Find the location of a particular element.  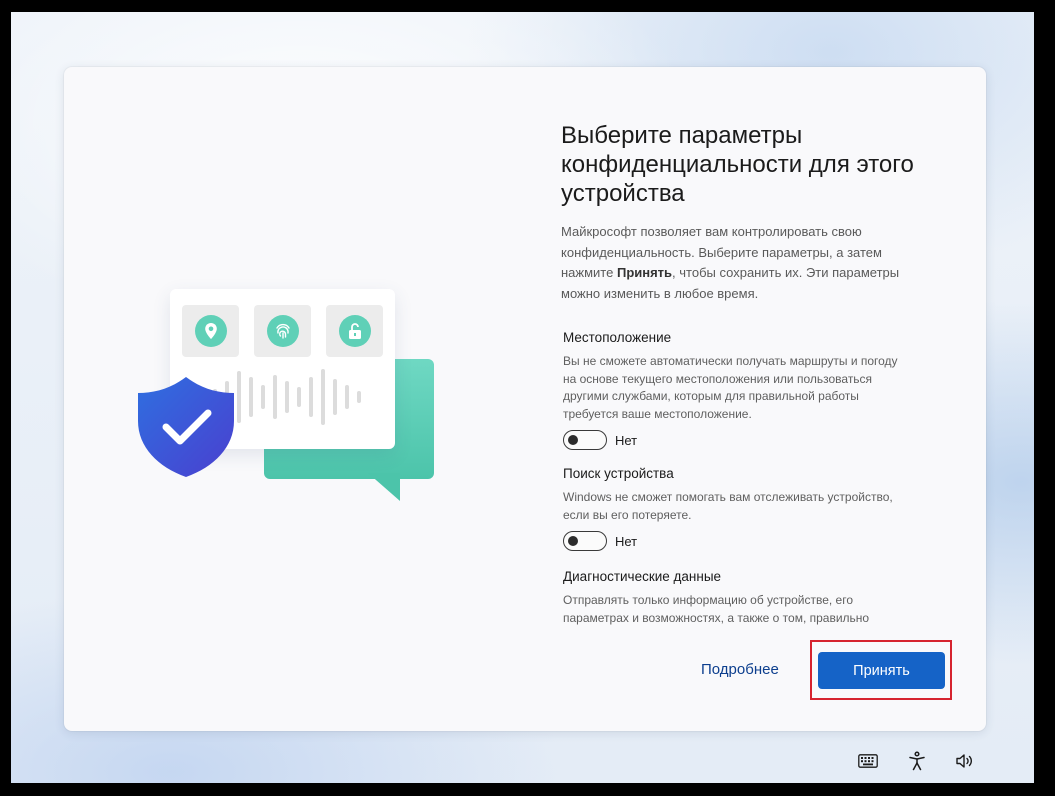

chat-bubble-tail is located at coordinates (384, 487).